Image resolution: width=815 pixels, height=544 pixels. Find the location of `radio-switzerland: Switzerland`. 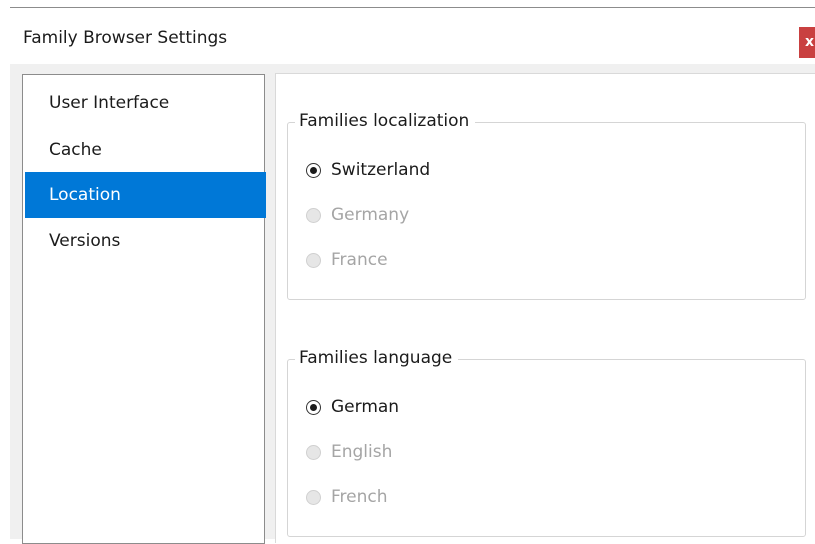

radio-switzerland: Switzerland is located at coordinates (368, 170).